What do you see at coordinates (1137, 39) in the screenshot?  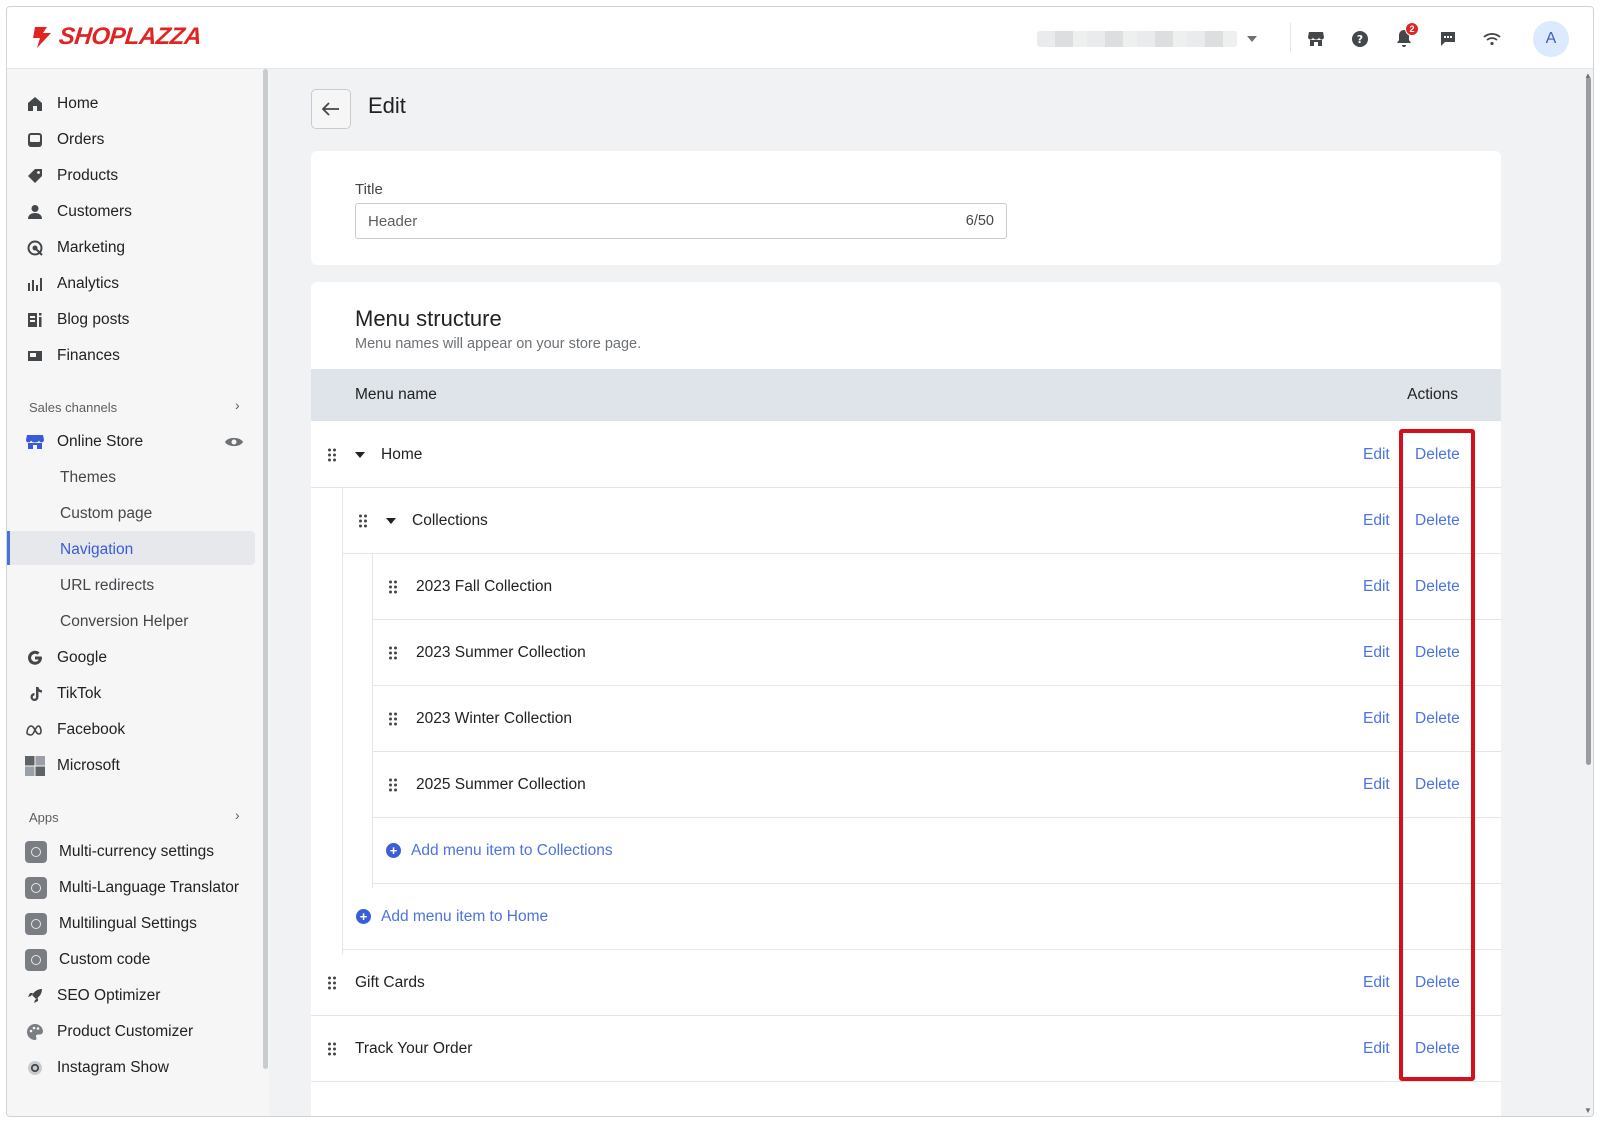 I see `store-name-redacted` at bounding box center [1137, 39].